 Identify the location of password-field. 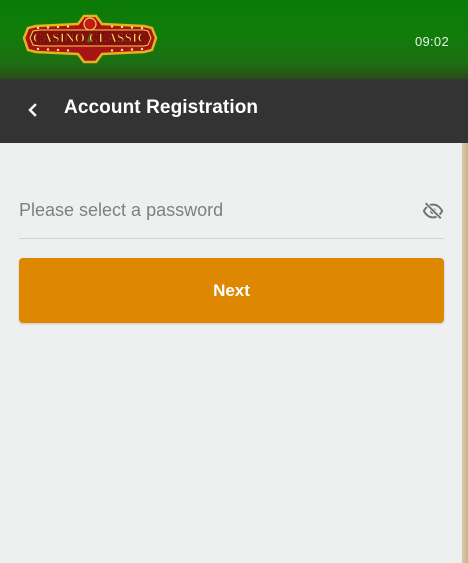
(231, 212).